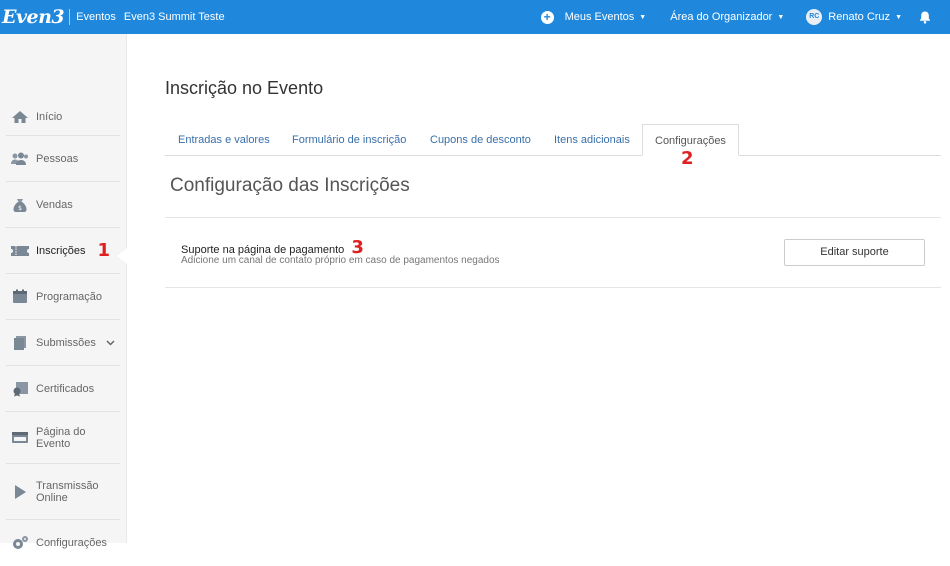 The image size is (950, 566). Describe the element at coordinates (66, 342) in the screenshot. I see `sidebar-item-label: Submissões` at that location.